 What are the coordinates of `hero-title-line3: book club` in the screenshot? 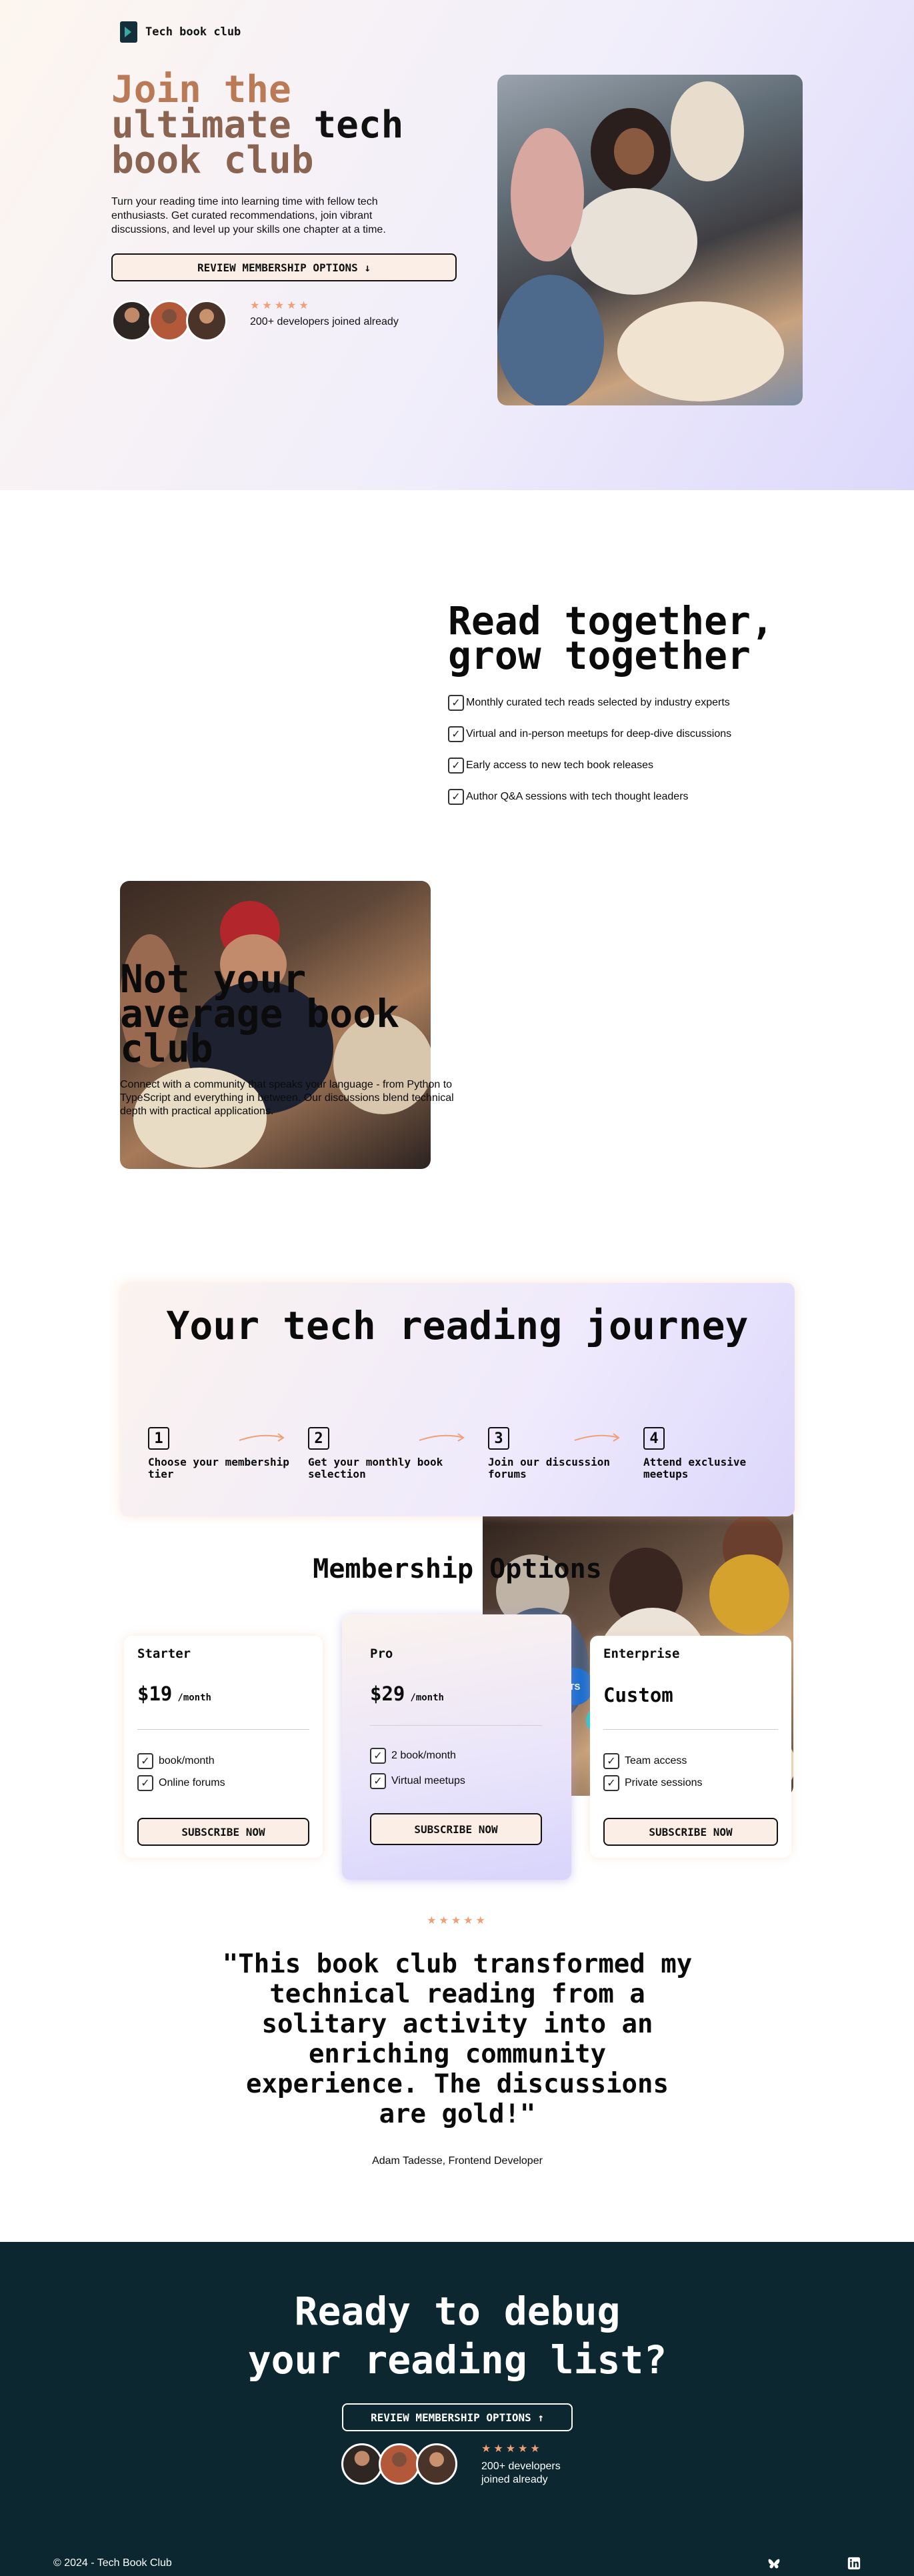 It's located at (212, 160).